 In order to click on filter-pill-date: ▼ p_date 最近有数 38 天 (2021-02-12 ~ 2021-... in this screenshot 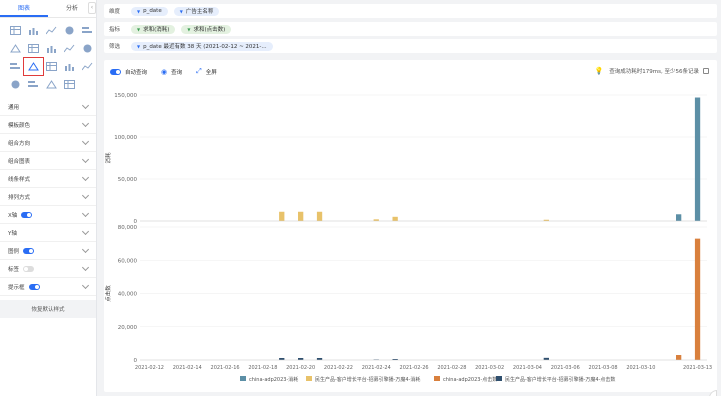, I will do `click(202, 46)`.